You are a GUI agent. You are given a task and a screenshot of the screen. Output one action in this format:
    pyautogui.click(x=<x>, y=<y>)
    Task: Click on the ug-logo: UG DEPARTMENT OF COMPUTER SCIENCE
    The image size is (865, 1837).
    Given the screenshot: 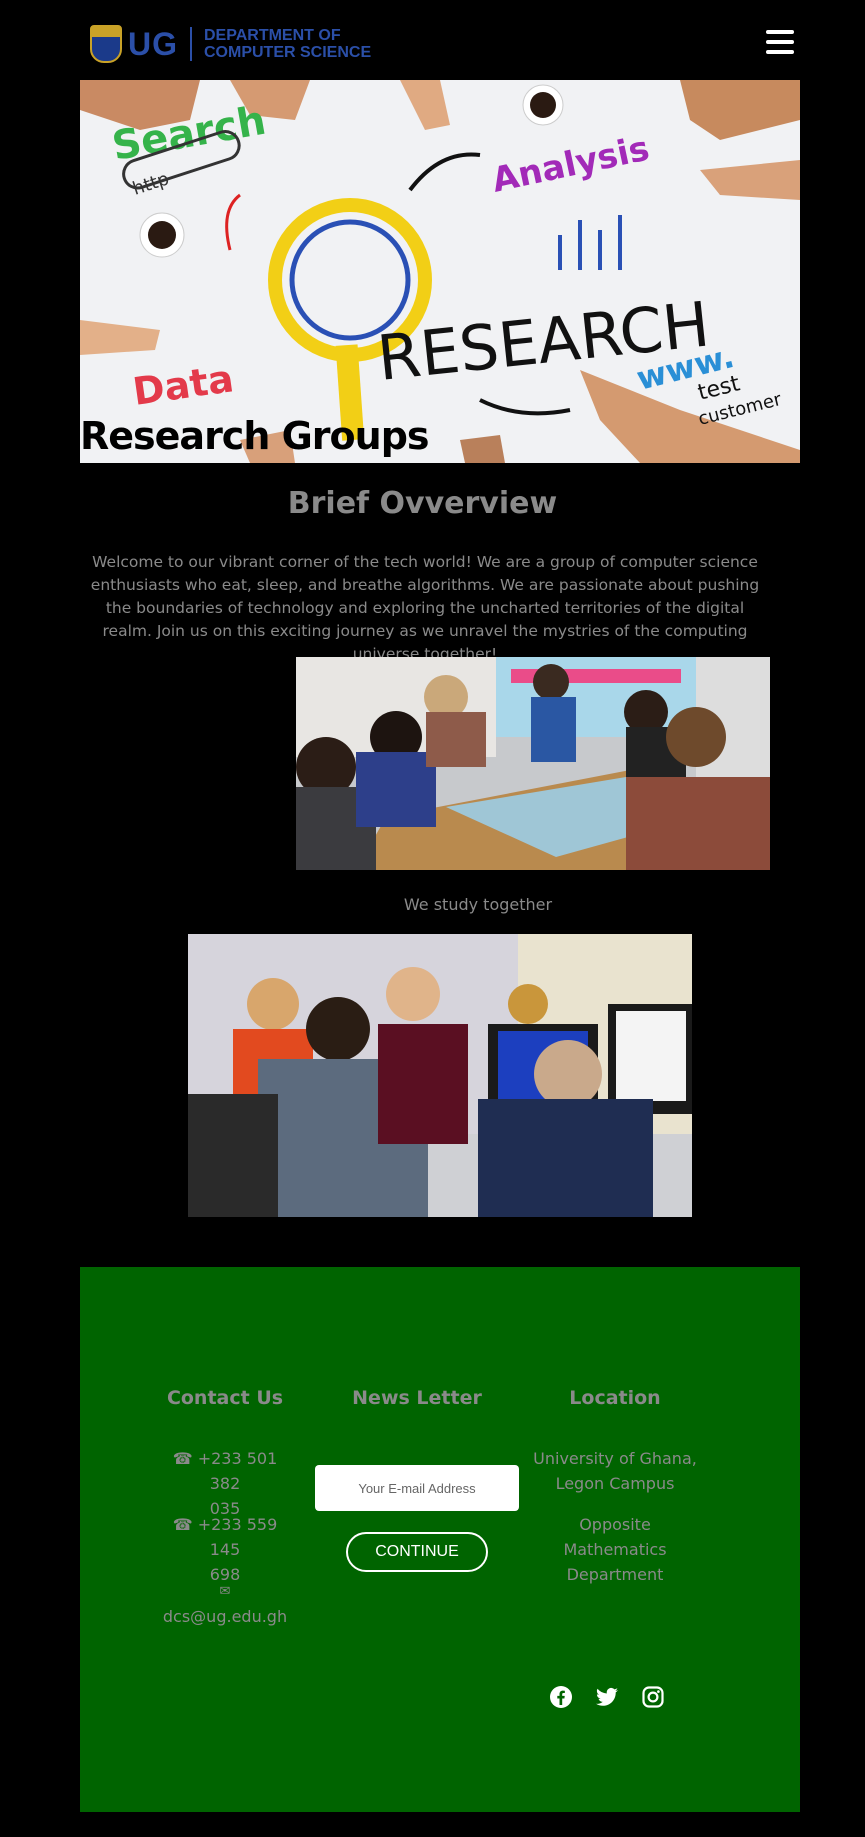 What is the action you would take?
    pyautogui.click(x=230, y=44)
    